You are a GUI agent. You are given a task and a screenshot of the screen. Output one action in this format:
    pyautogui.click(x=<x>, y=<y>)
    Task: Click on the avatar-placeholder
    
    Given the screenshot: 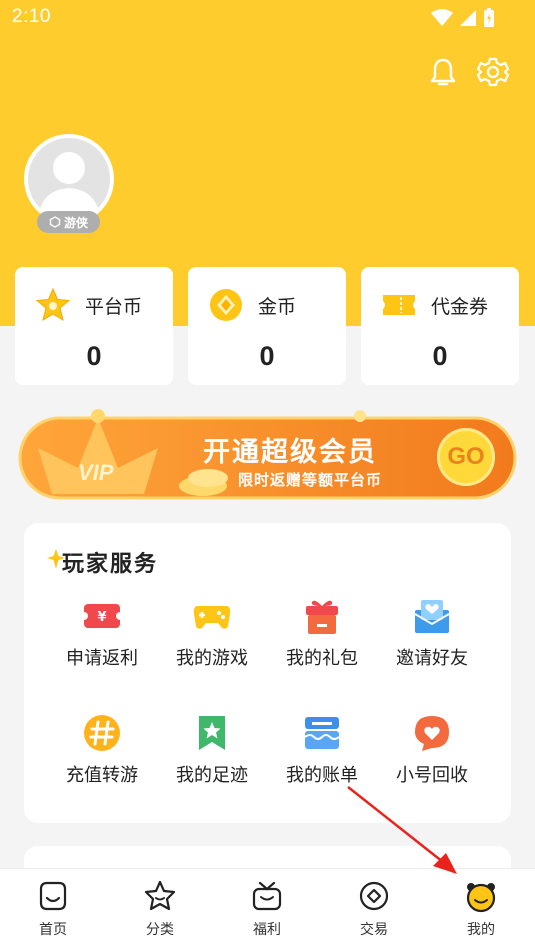 What is the action you would take?
    pyautogui.click(x=69, y=179)
    